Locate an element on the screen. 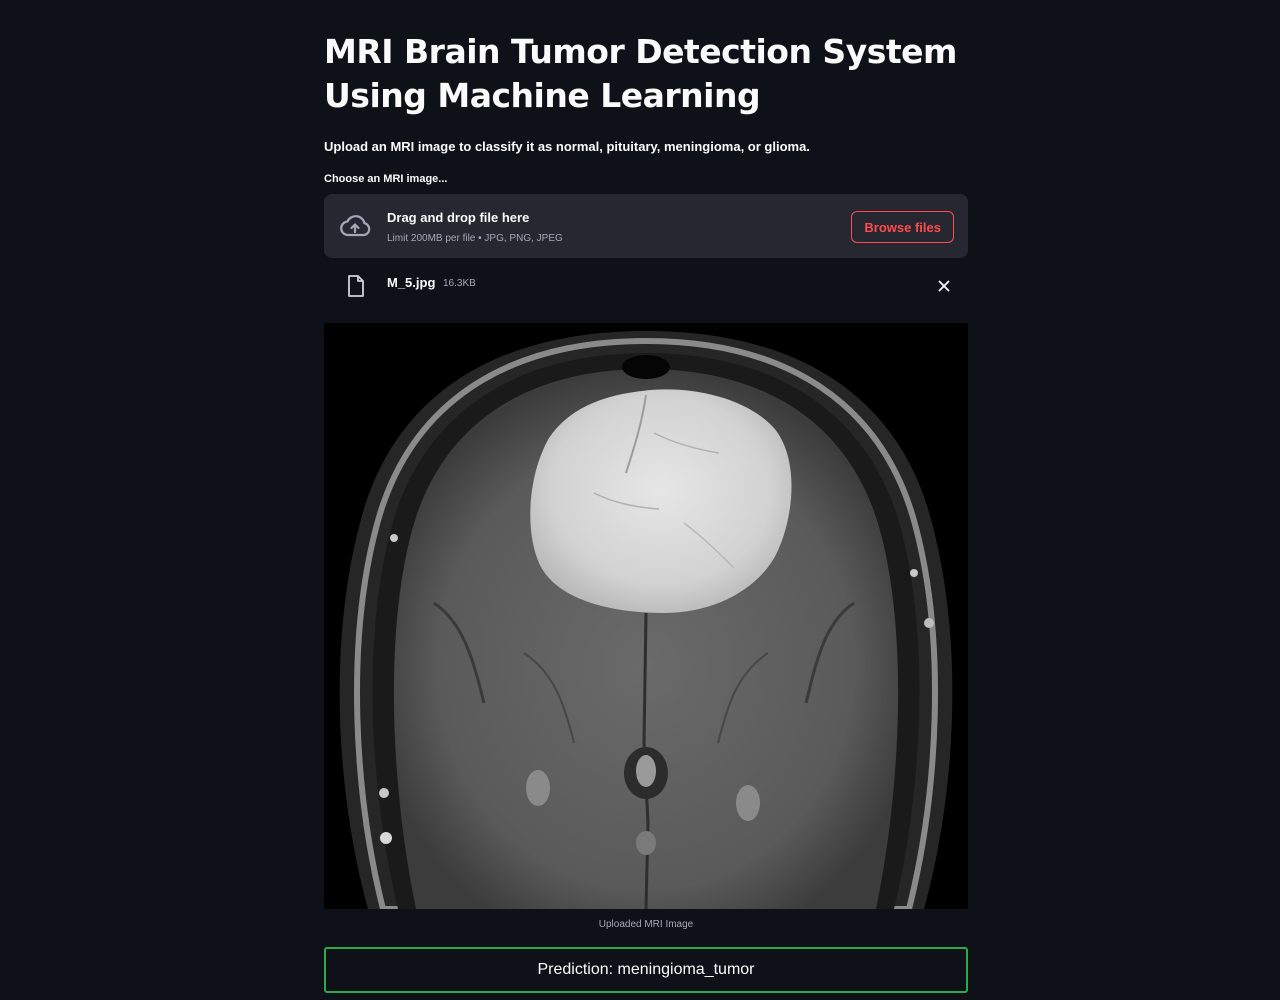 The height and width of the screenshot is (1000, 1280). file-icon is located at coordinates (356, 286).